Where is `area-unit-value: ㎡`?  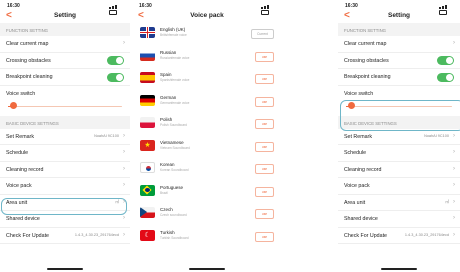 area-unit-value: ㎡ is located at coordinates (447, 202).